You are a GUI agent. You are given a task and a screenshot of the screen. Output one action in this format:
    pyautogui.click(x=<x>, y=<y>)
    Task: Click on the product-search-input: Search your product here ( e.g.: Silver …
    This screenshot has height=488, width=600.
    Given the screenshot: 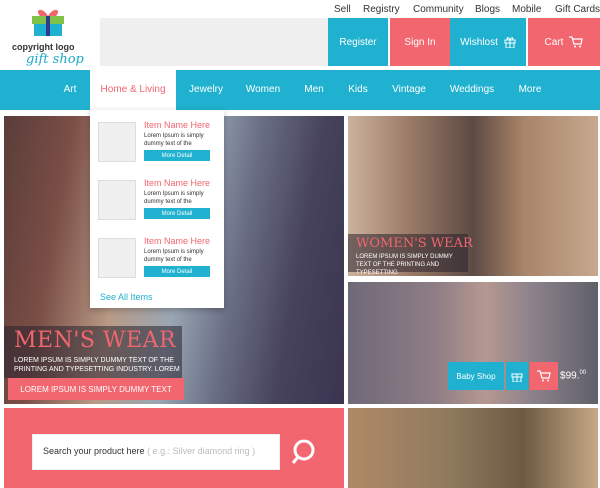 What is the action you would take?
    pyautogui.click(x=156, y=452)
    